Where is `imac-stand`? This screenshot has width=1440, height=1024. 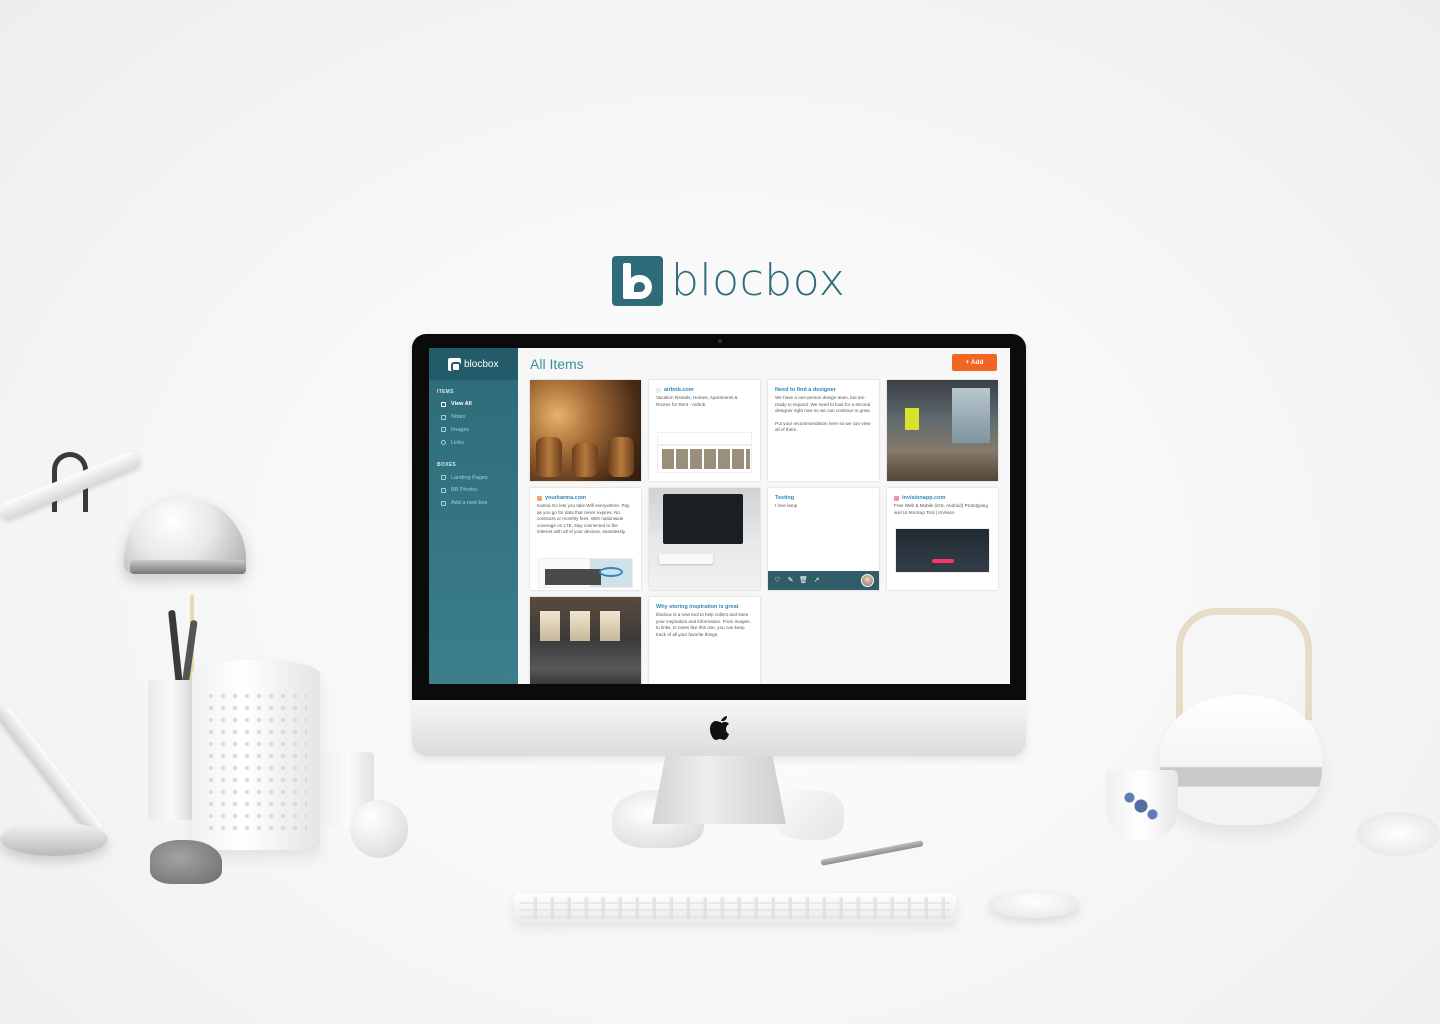 imac-stand is located at coordinates (719, 790).